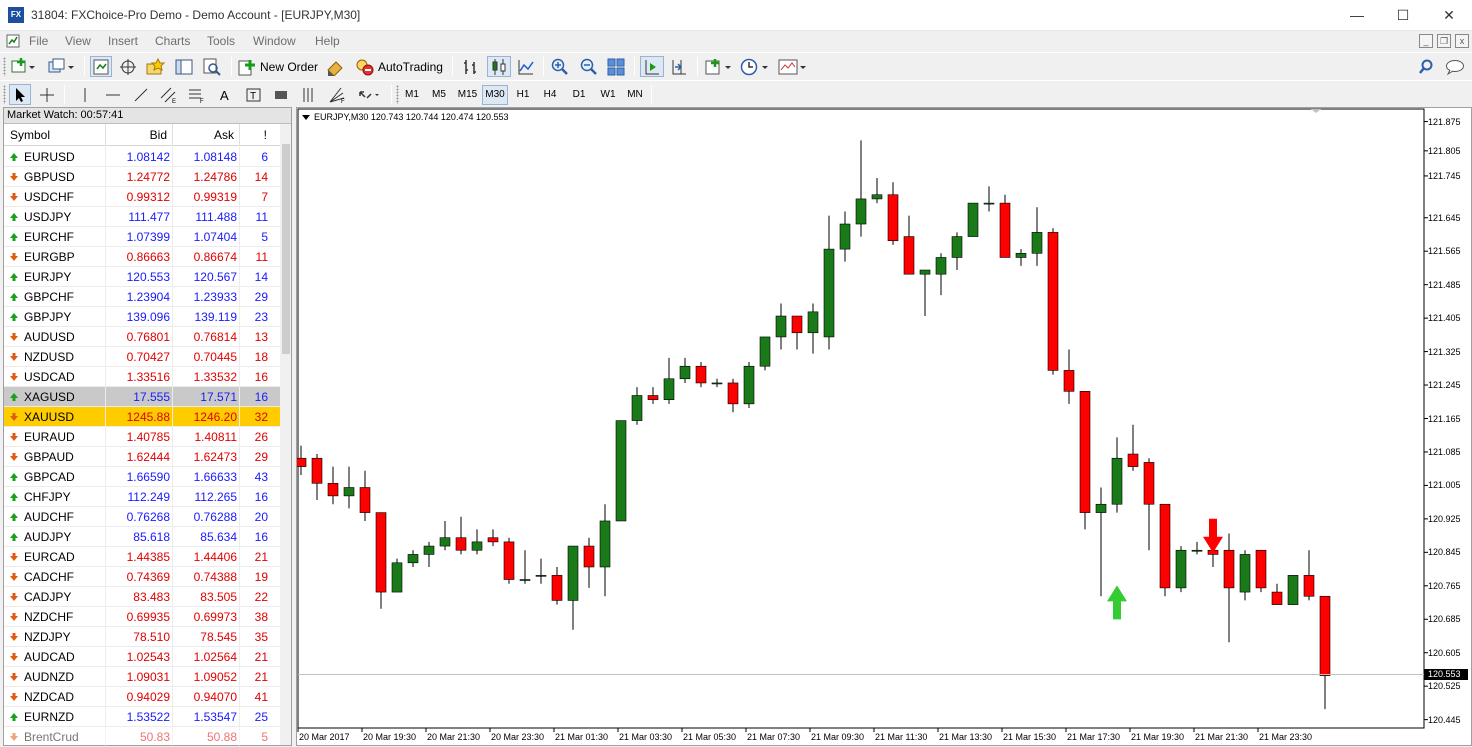 The image size is (1472, 747). What do you see at coordinates (327, 41) in the screenshot?
I see `menu-help: Help` at bounding box center [327, 41].